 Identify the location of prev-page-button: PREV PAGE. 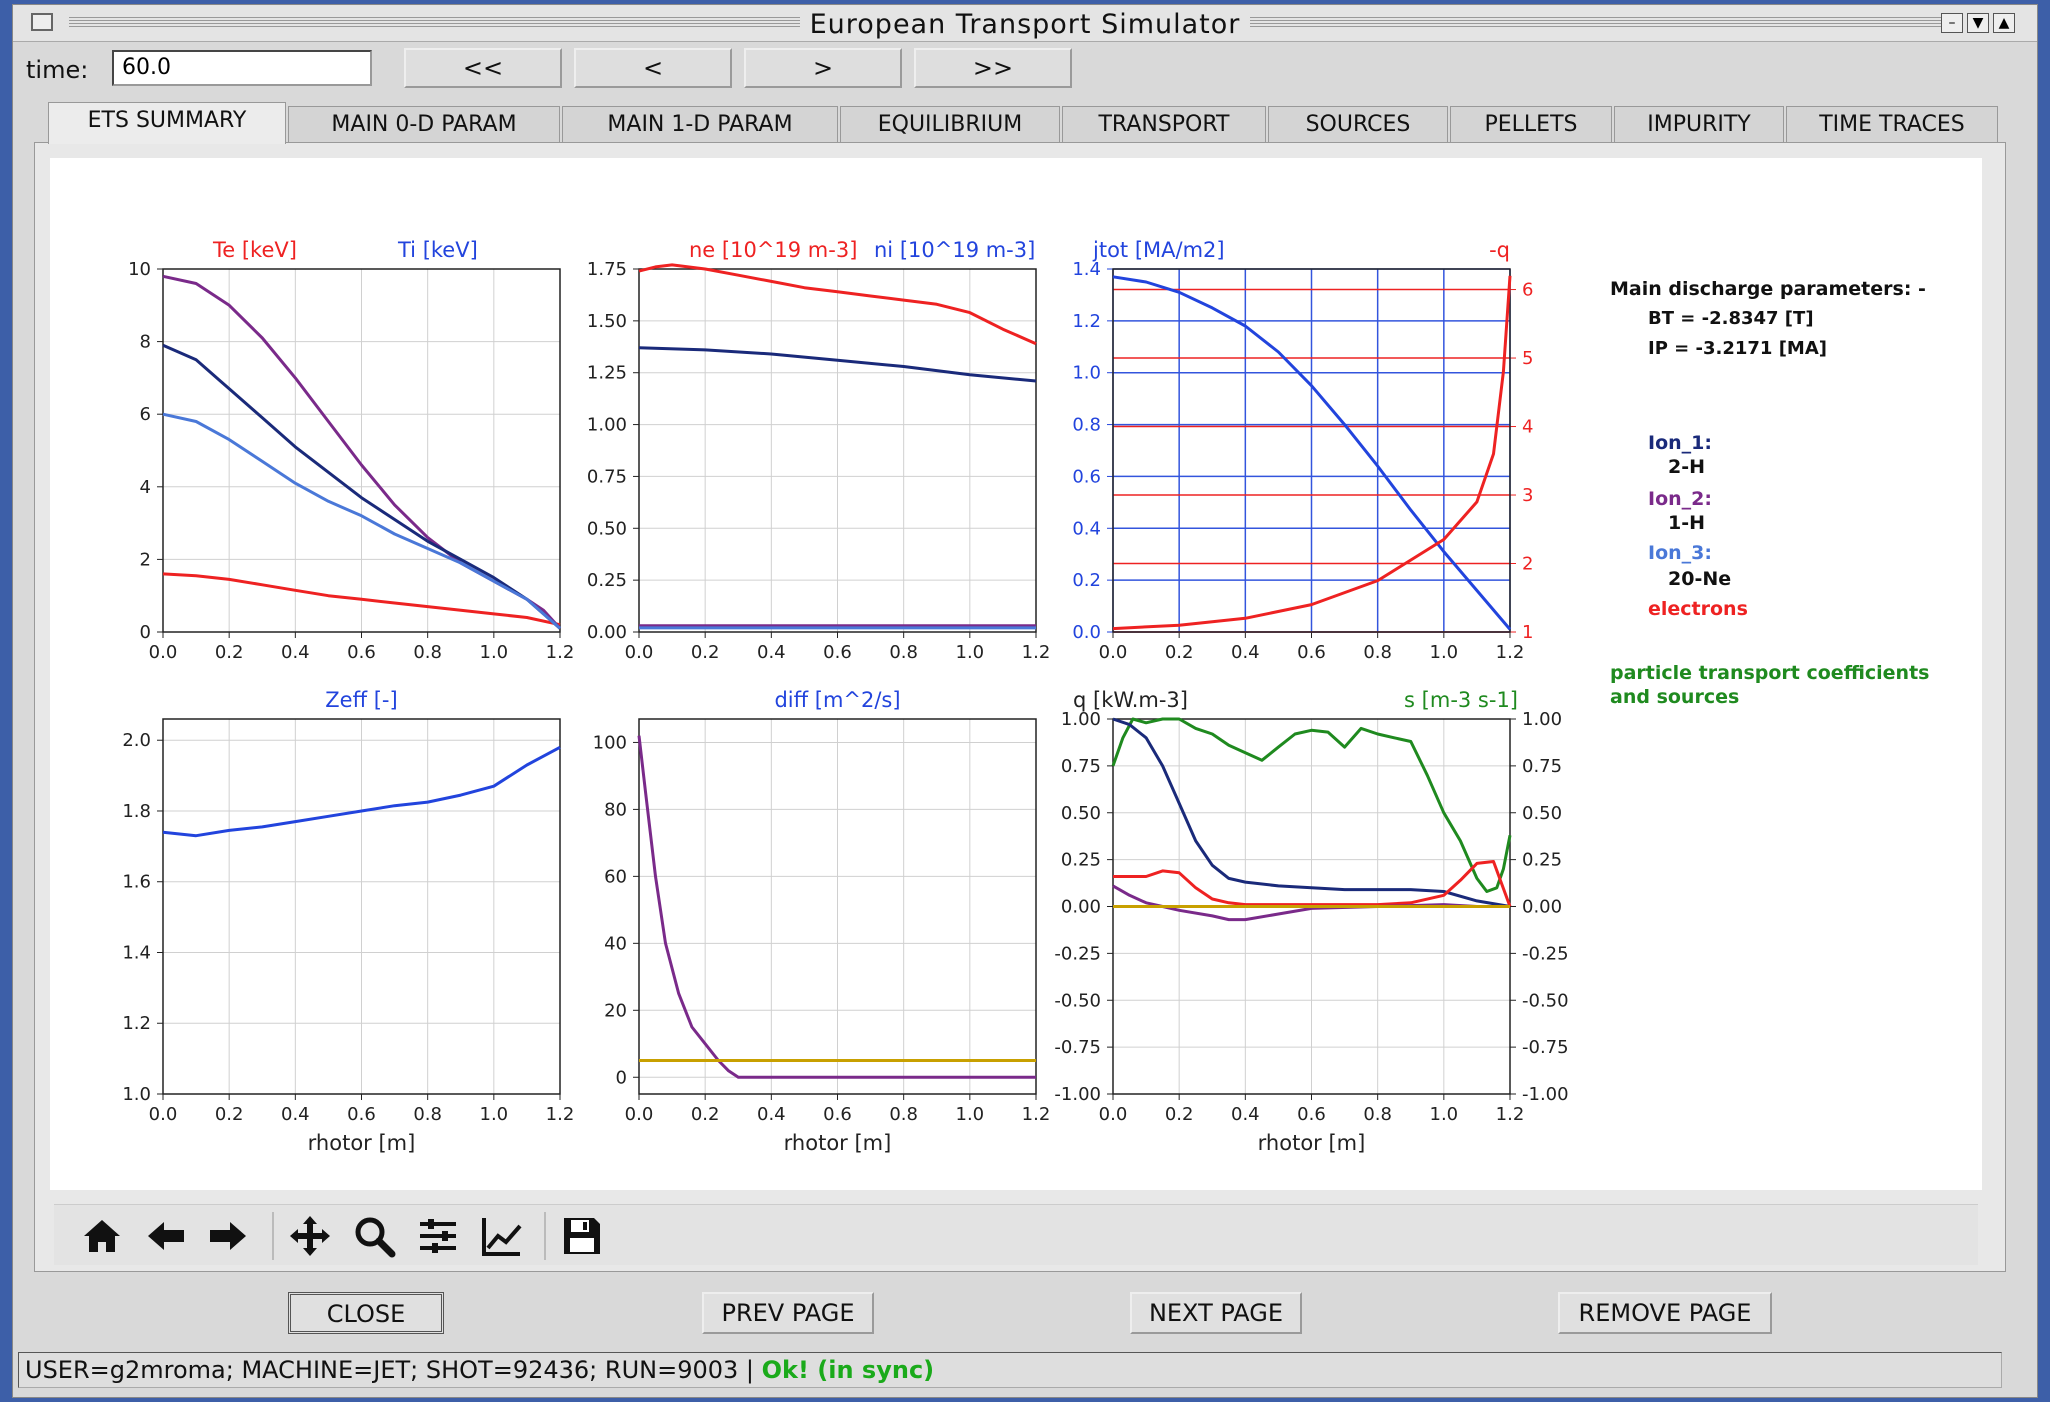
(788, 1313).